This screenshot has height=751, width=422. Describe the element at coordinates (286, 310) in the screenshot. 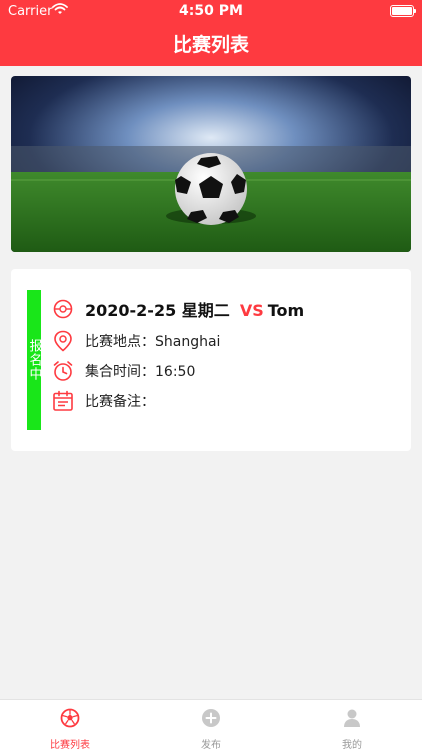

I see `opponent-name: Tom` at that location.